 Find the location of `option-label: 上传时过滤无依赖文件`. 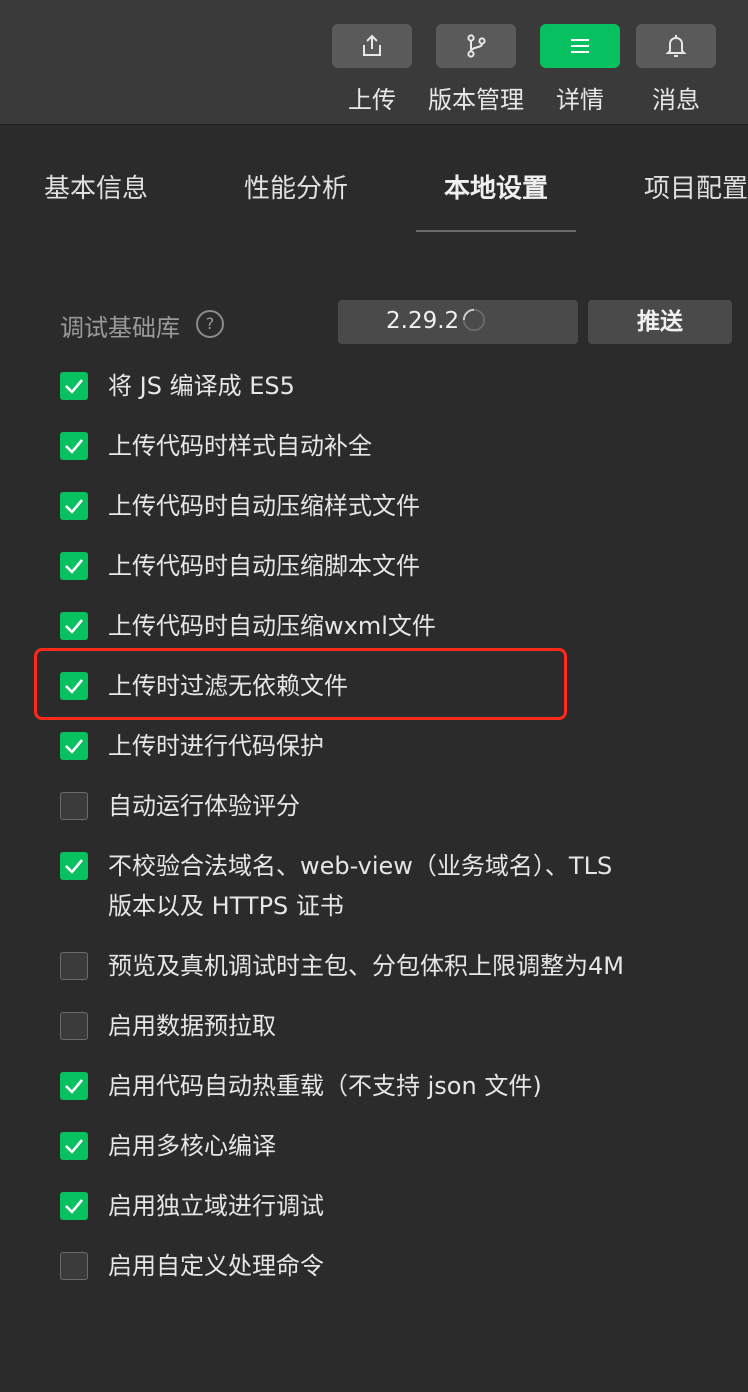

option-label: 上传时过滤无依赖文件 is located at coordinates (228, 686).